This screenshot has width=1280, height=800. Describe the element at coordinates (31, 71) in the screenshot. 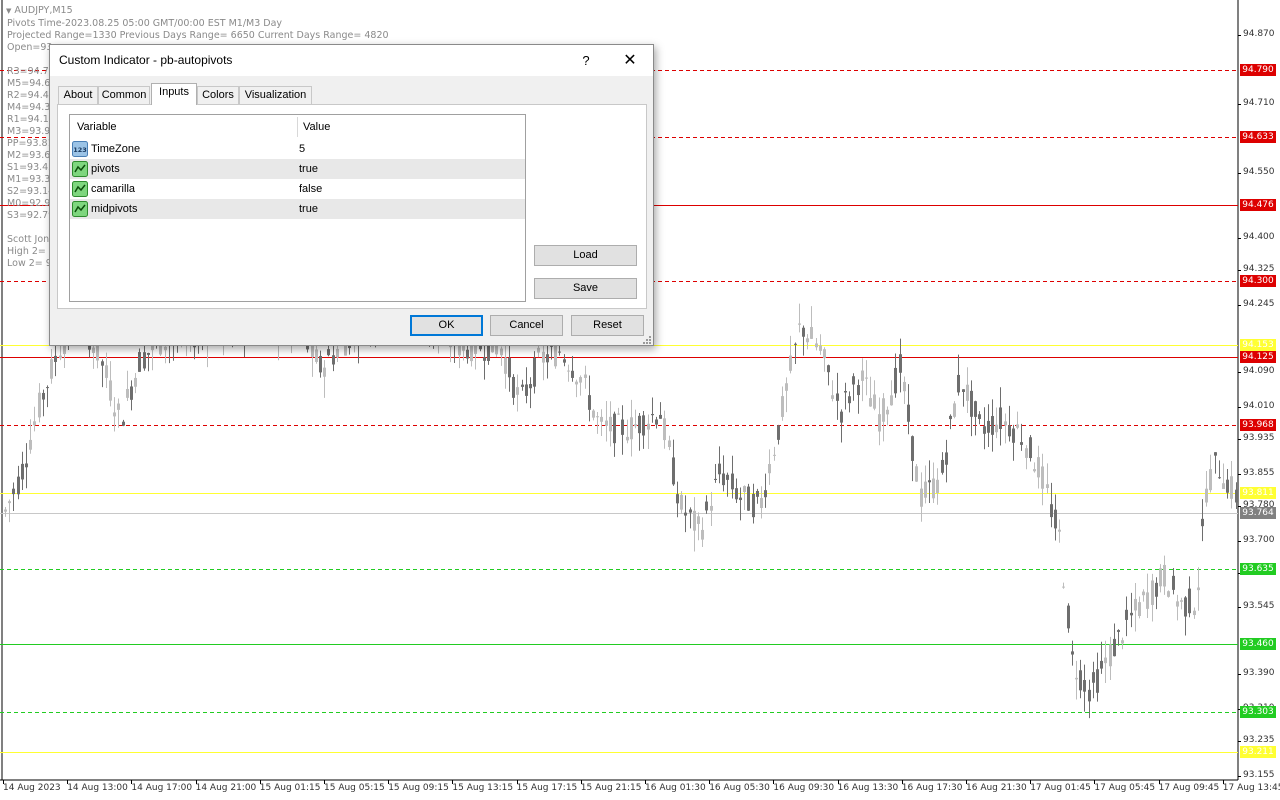

I see `pivot-level-text: R3=94.78` at that location.